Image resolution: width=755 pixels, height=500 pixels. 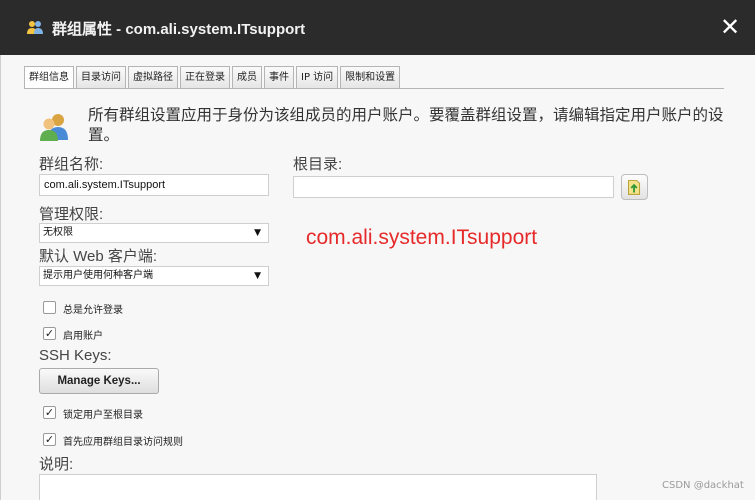 What do you see at coordinates (318, 164) in the screenshot?
I see `root-dir-label: 根目录:` at bounding box center [318, 164].